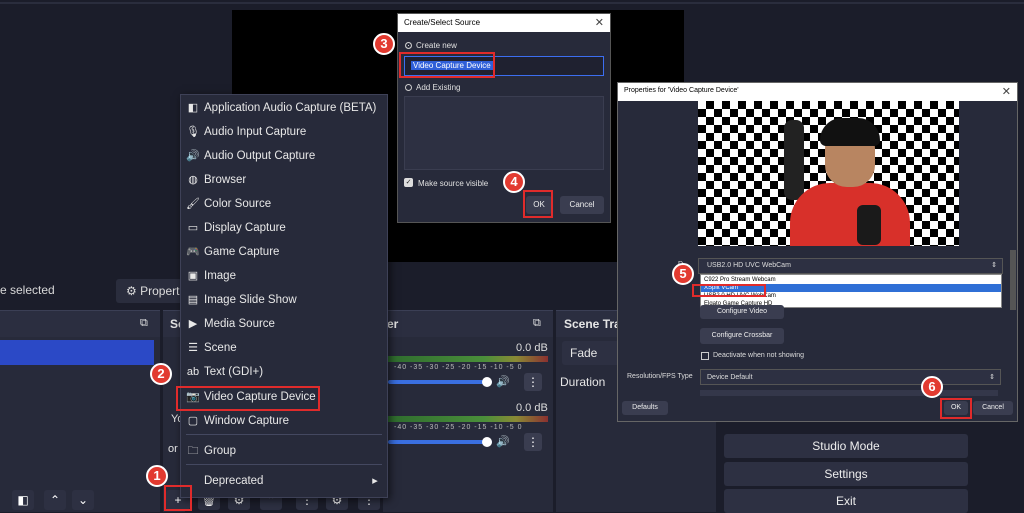 The width and height of the screenshot is (1024, 513). Describe the element at coordinates (645, 408) in the screenshot. I see `defaults-button: Defaults` at that location.